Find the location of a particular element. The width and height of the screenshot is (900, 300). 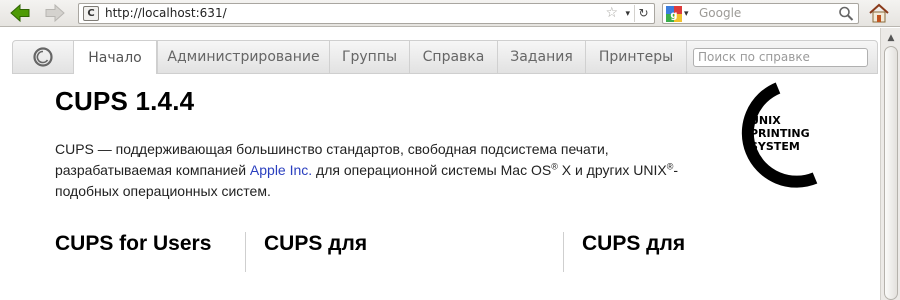

logo-line-2: PRINTING is located at coordinates (780, 133).